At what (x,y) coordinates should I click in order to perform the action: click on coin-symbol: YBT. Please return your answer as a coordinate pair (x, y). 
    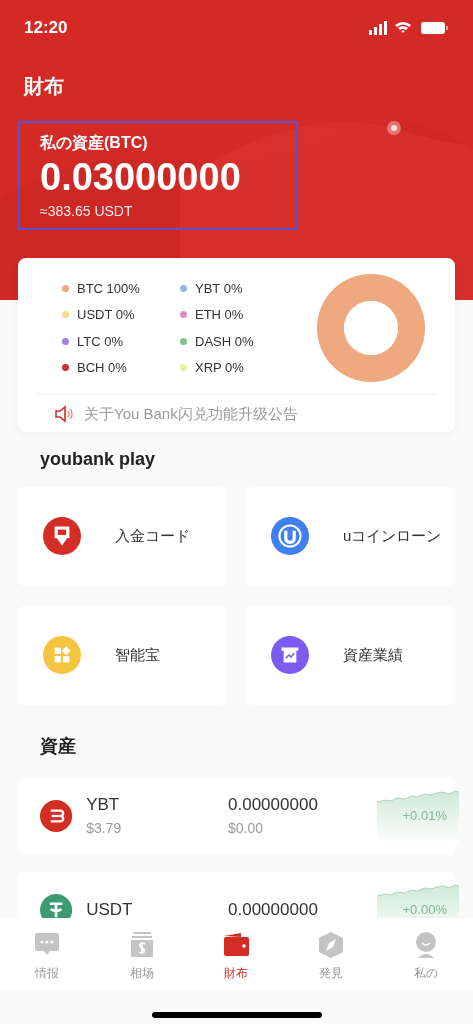
    Looking at the image, I should click on (103, 805).